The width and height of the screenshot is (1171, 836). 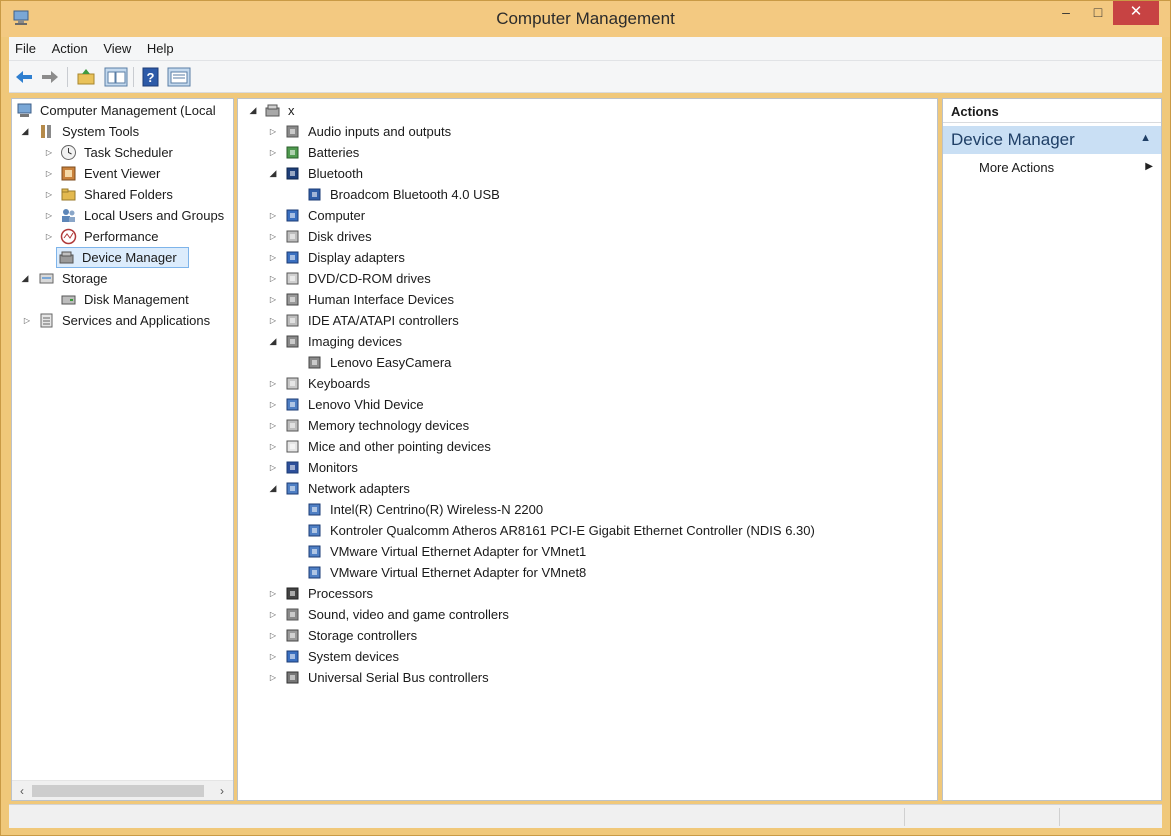 What do you see at coordinates (446, 110) in the screenshot?
I see `device-tree-root: ◢ x` at bounding box center [446, 110].